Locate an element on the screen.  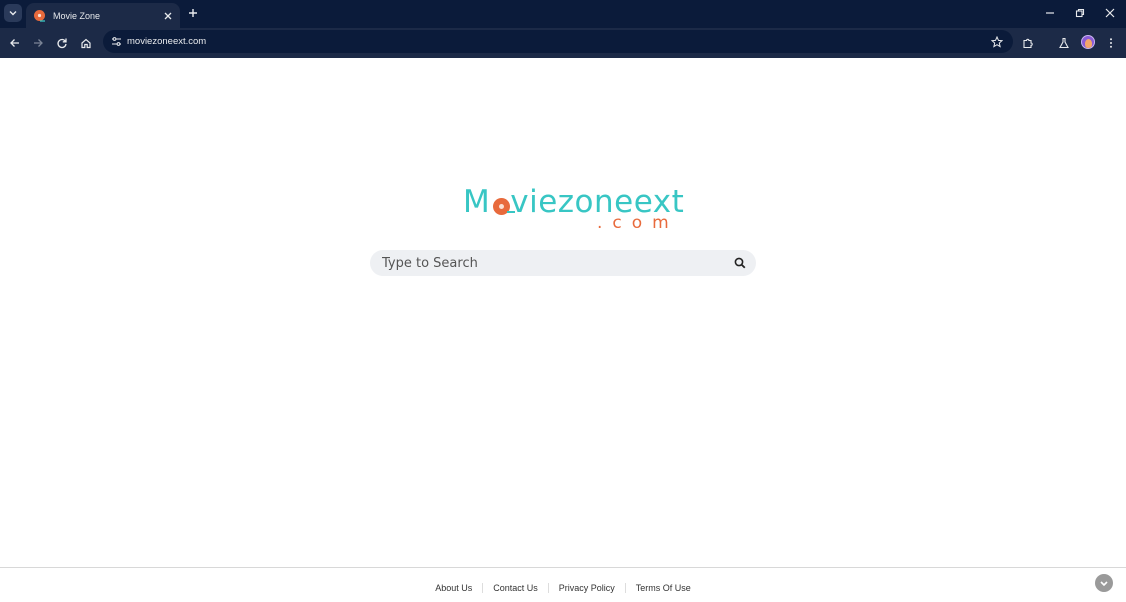
tab-list-button is located at coordinates (13, 13).